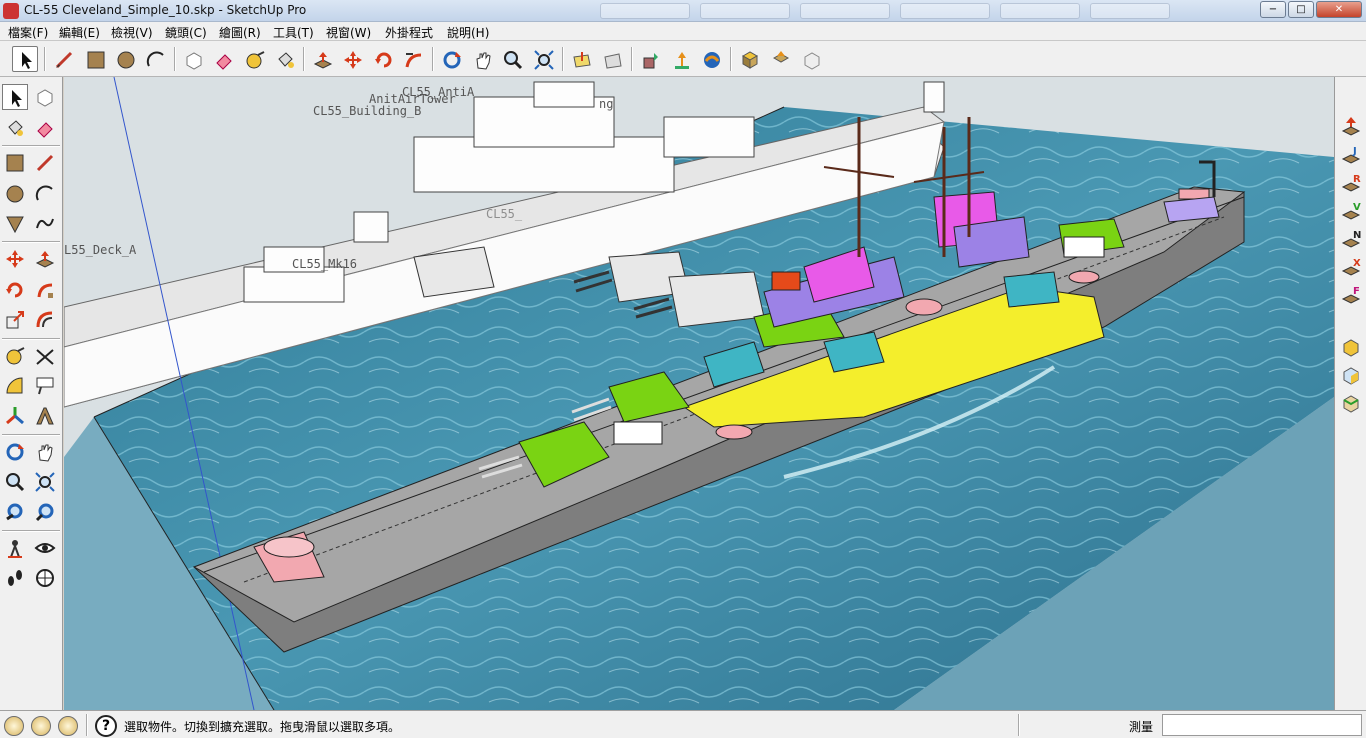 This screenshot has width=1366, height=738. What do you see at coordinates (45, 578) in the screenshot?
I see `section-plane-icon` at bounding box center [45, 578].